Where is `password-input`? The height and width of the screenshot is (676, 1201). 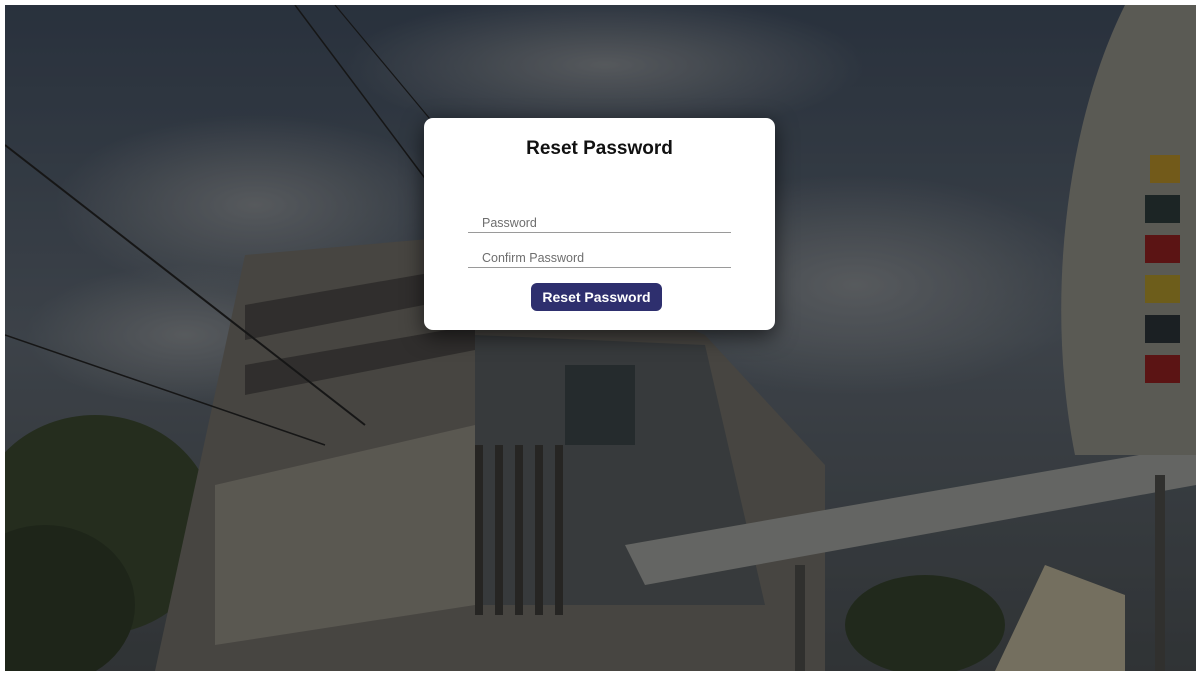
password-input is located at coordinates (599, 223).